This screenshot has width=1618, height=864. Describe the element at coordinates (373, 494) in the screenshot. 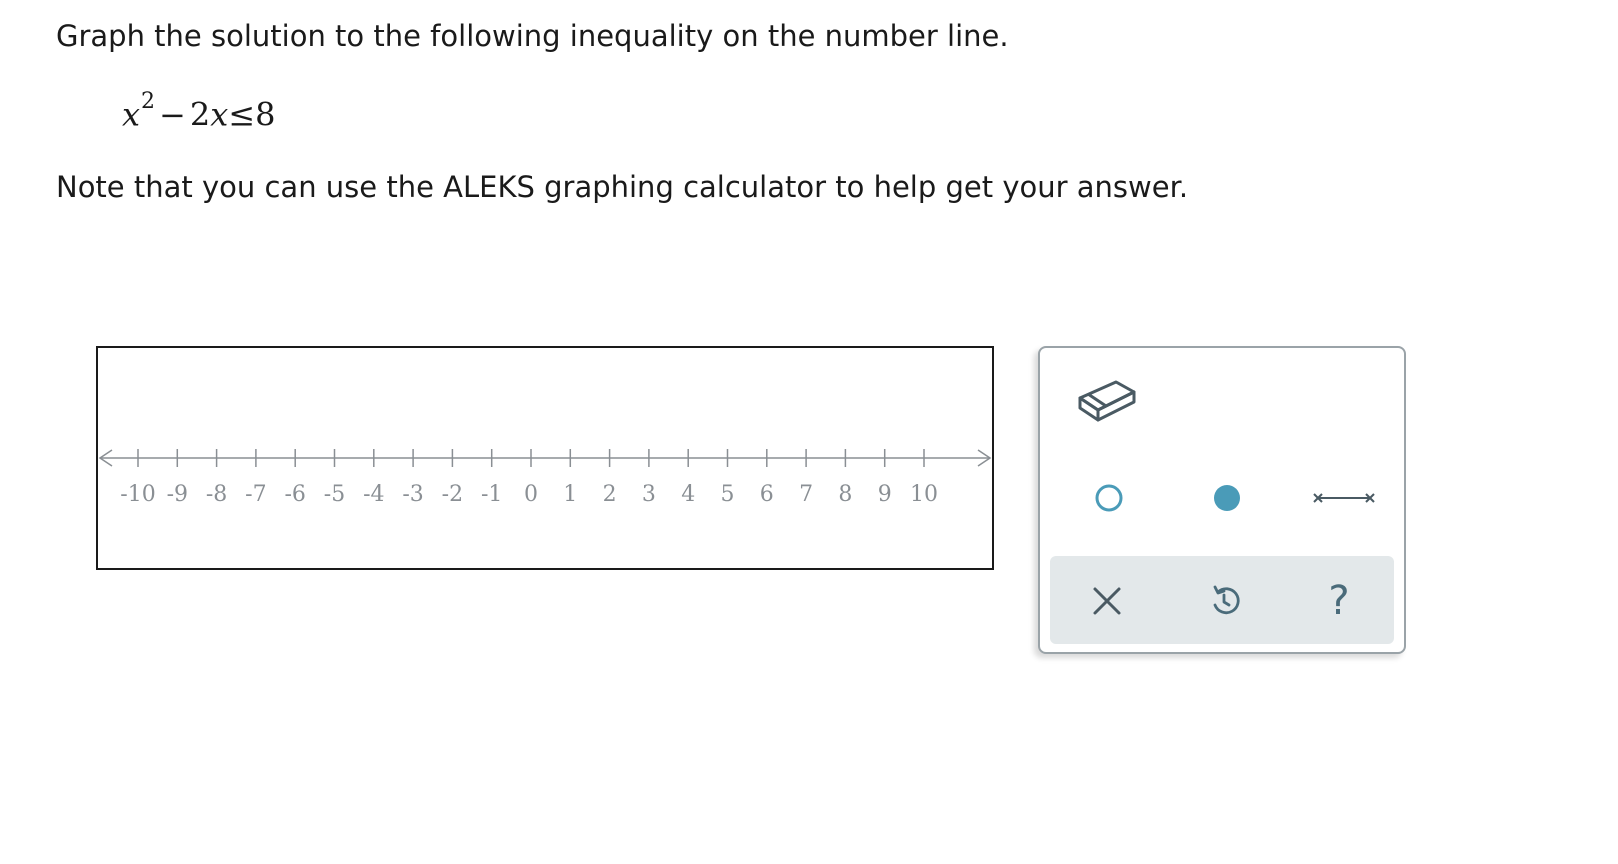

I see `tick-label: -4` at that location.